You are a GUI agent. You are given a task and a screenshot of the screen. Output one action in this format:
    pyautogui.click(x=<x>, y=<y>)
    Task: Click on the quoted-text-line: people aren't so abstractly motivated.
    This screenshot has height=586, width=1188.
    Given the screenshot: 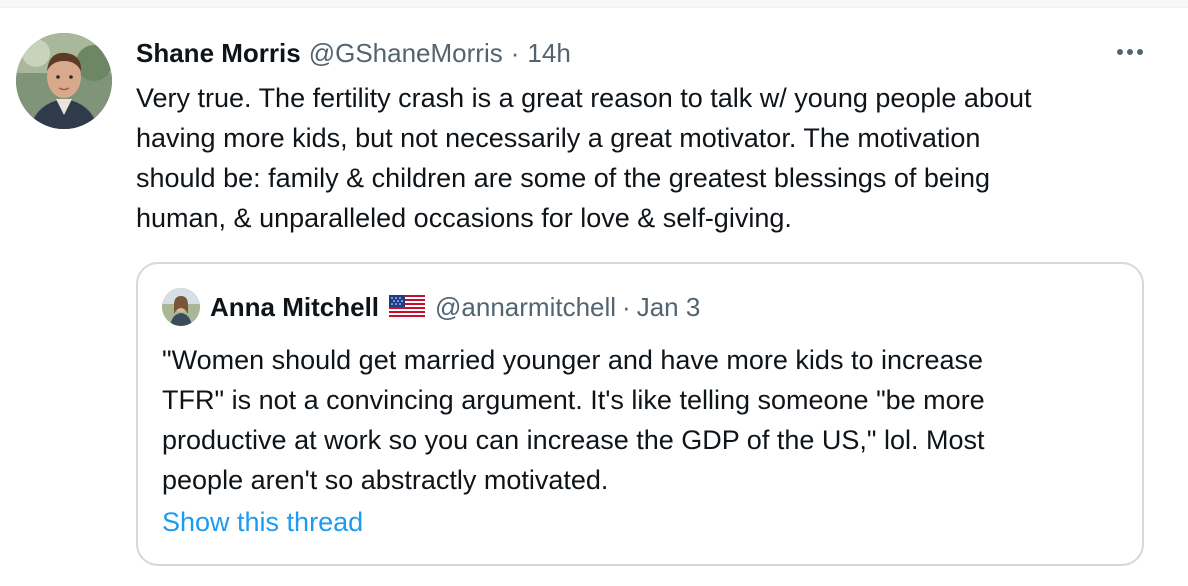 What is the action you would take?
    pyautogui.click(x=385, y=480)
    